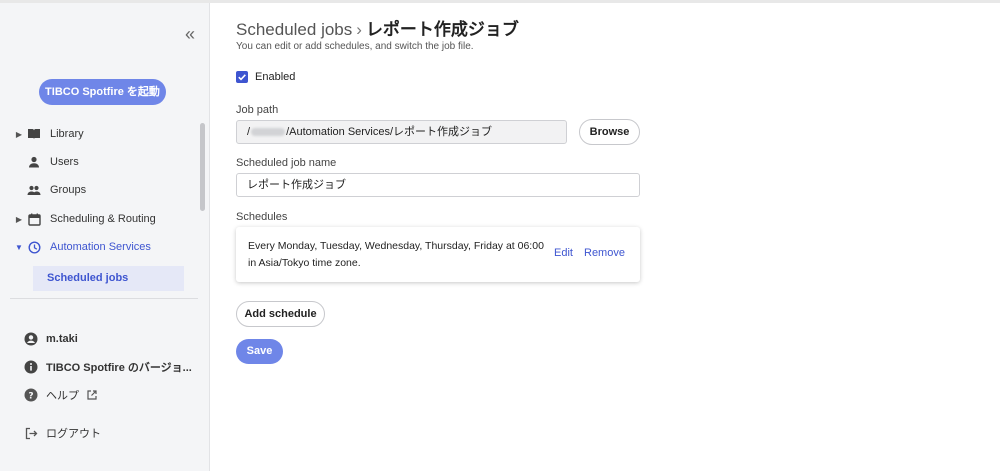 This screenshot has height=471, width=1000. Describe the element at coordinates (242, 77) in the screenshot. I see `enabled-checkbox` at that location.